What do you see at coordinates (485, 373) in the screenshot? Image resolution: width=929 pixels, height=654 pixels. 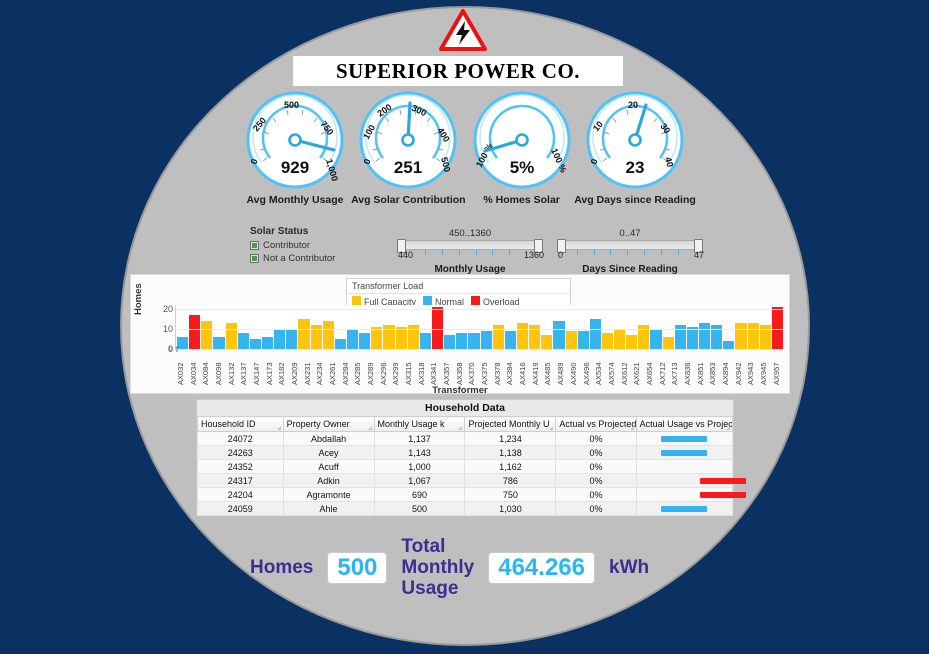 I see `x-tick-label: AX375` at bounding box center [485, 373].